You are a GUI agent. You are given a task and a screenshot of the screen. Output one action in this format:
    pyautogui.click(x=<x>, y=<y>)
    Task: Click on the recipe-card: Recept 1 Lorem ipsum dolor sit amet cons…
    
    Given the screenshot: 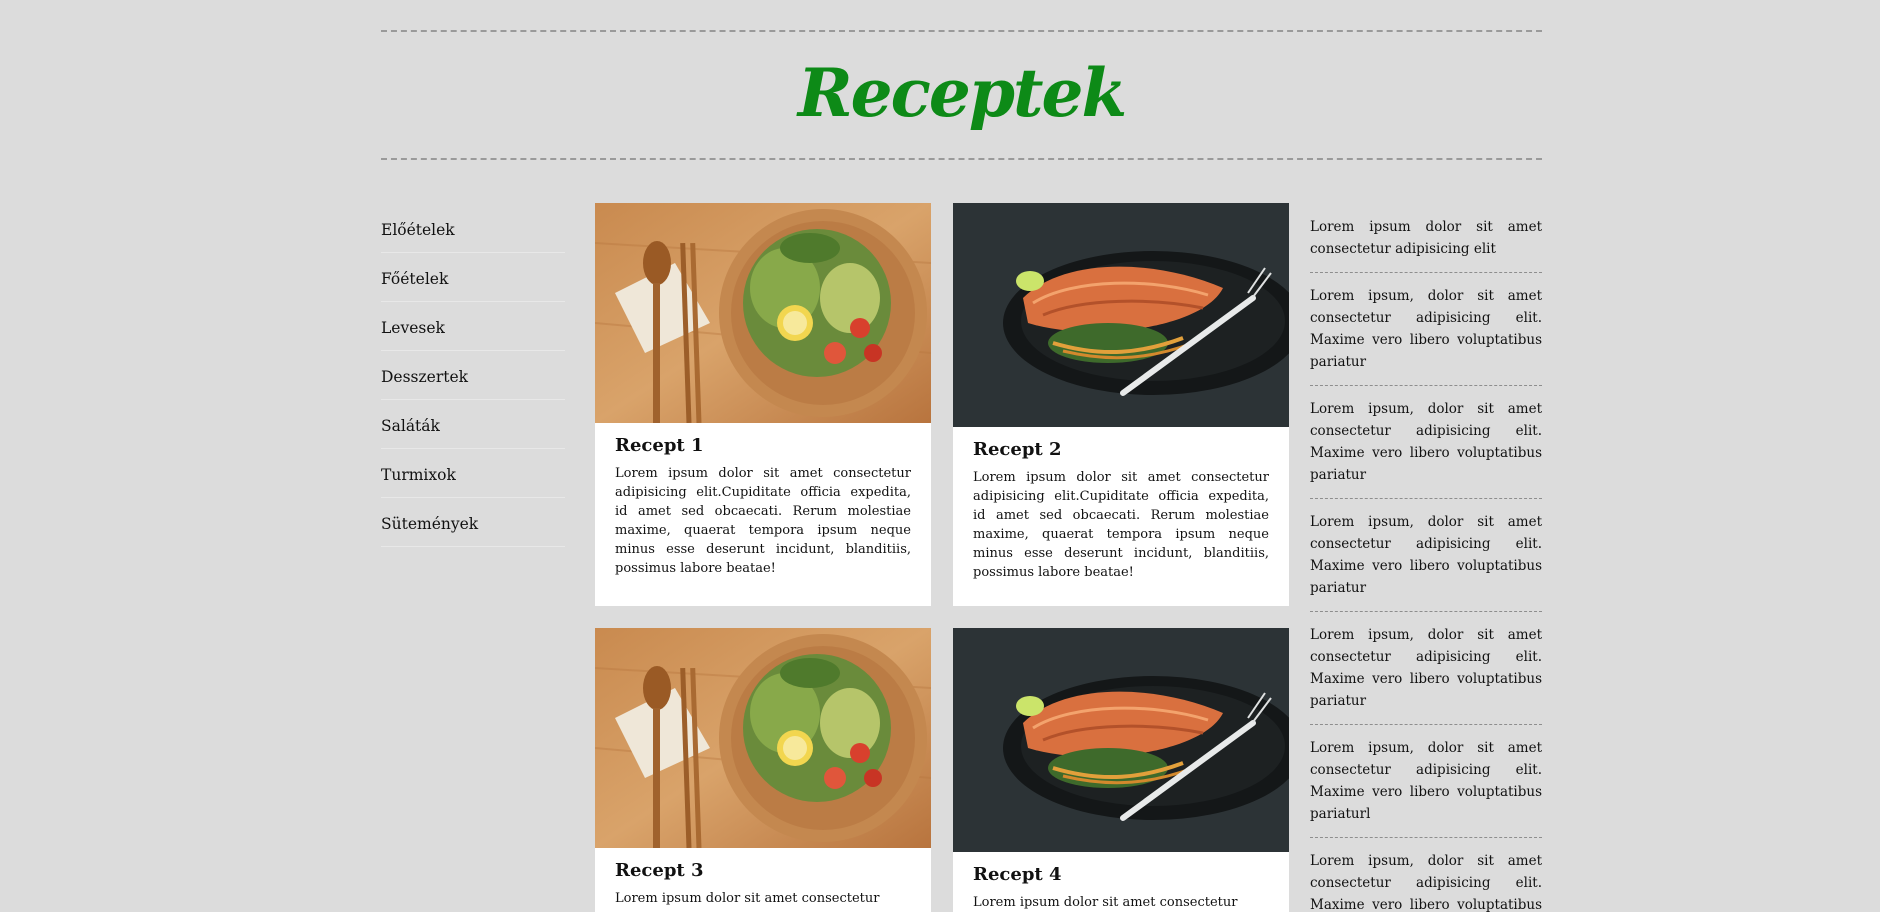 What is the action you would take?
    pyautogui.click(x=763, y=404)
    